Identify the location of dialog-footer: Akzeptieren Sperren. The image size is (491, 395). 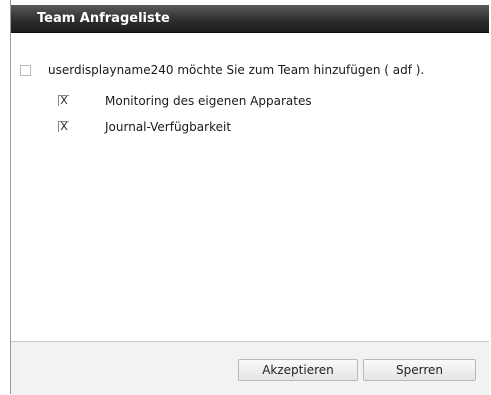
(250, 368).